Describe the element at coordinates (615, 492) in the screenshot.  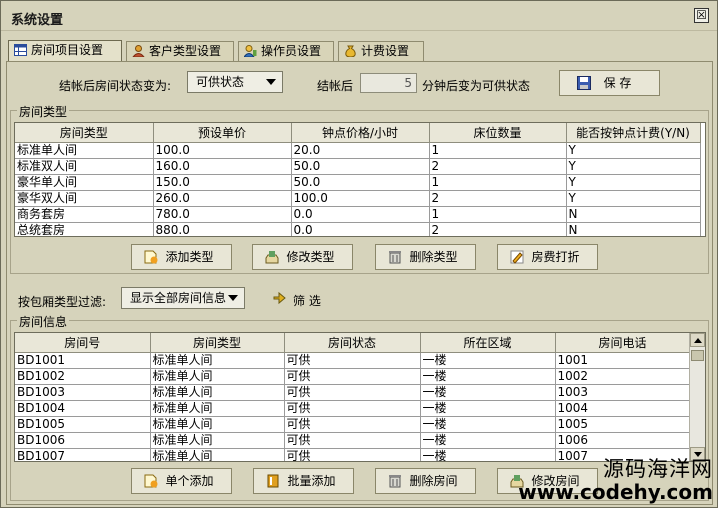
I see `watermark-line2: www.codehy.com` at that location.